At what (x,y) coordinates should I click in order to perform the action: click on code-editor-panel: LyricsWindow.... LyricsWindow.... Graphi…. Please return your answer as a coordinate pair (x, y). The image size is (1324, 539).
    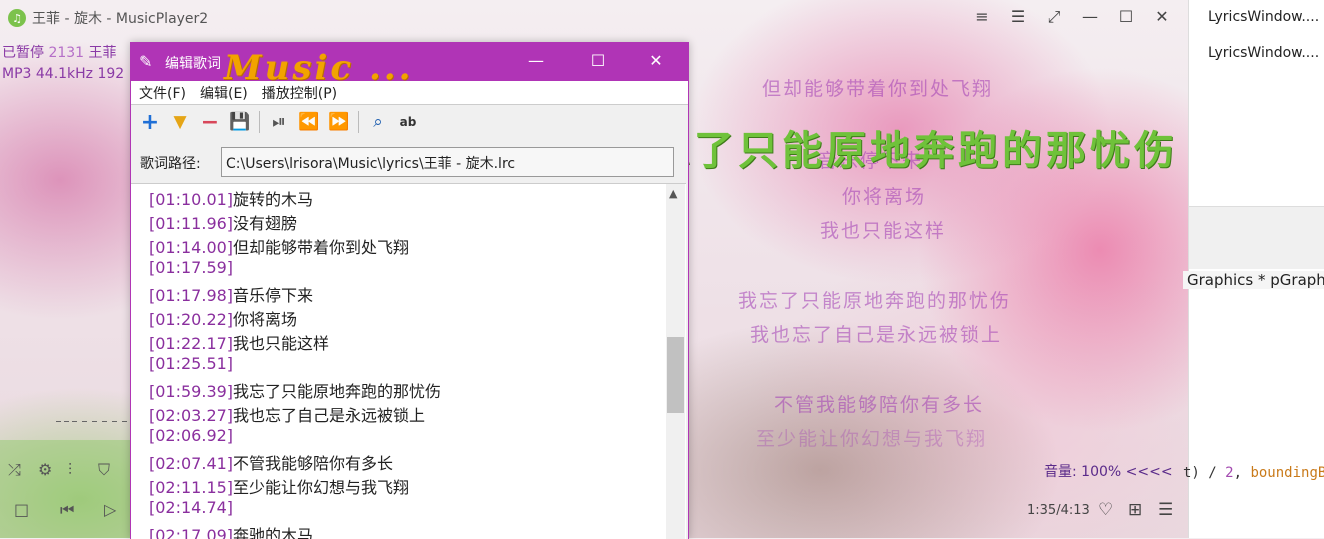
    Looking at the image, I should click on (1253, 269).